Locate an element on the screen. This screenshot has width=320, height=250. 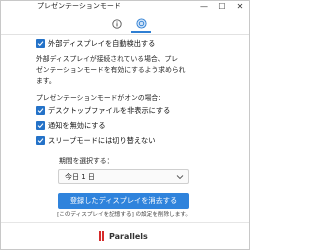
forget-displays-note: [このディスプレイを記憶する] の設定を削除します。 is located at coordinates (124, 215).